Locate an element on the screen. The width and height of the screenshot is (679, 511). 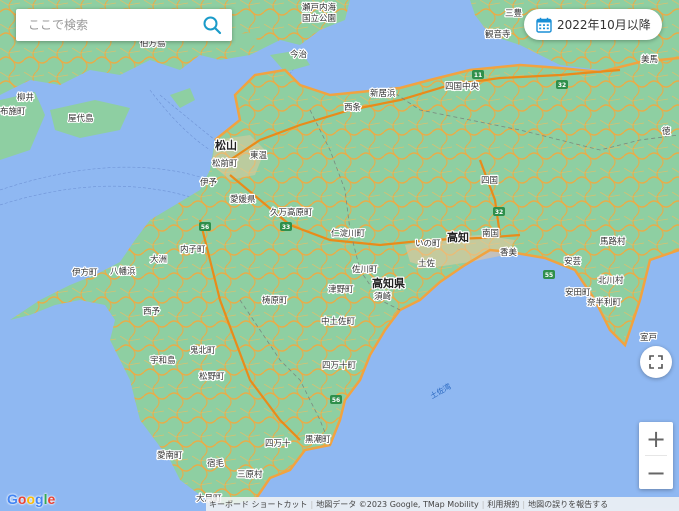
label-iyo: 伊予 is located at coordinates (209, 182).